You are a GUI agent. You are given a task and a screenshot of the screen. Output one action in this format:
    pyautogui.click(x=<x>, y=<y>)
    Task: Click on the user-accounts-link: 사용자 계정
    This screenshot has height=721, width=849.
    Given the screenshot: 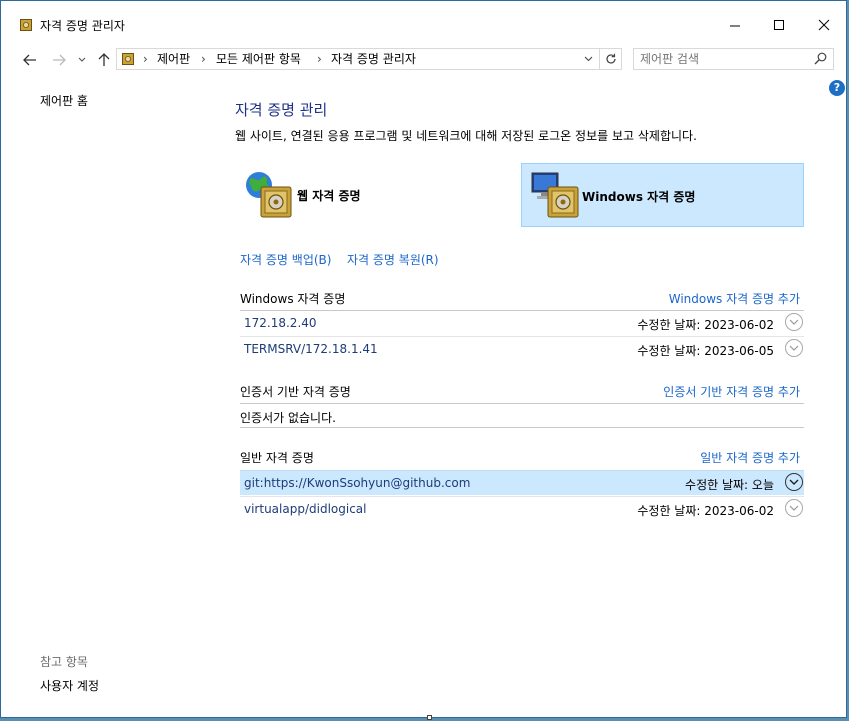 What is the action you would take?
    pyautogui.click(x=69, y=685)
    